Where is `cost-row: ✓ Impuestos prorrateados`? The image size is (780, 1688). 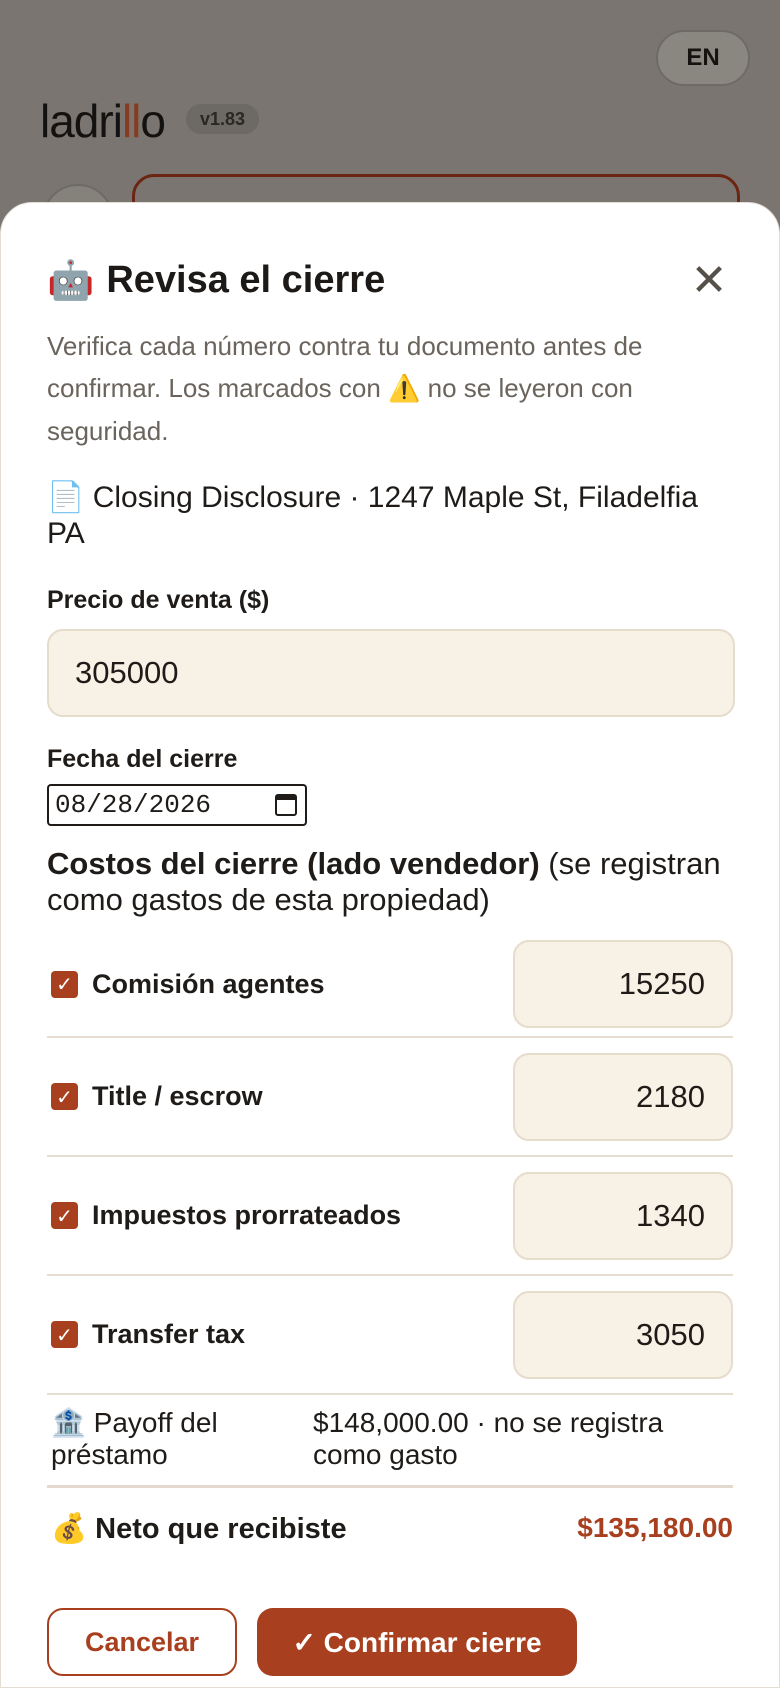
cost-row: ✓ Impuestos prorrateados is located at coordinates (390, 1216).